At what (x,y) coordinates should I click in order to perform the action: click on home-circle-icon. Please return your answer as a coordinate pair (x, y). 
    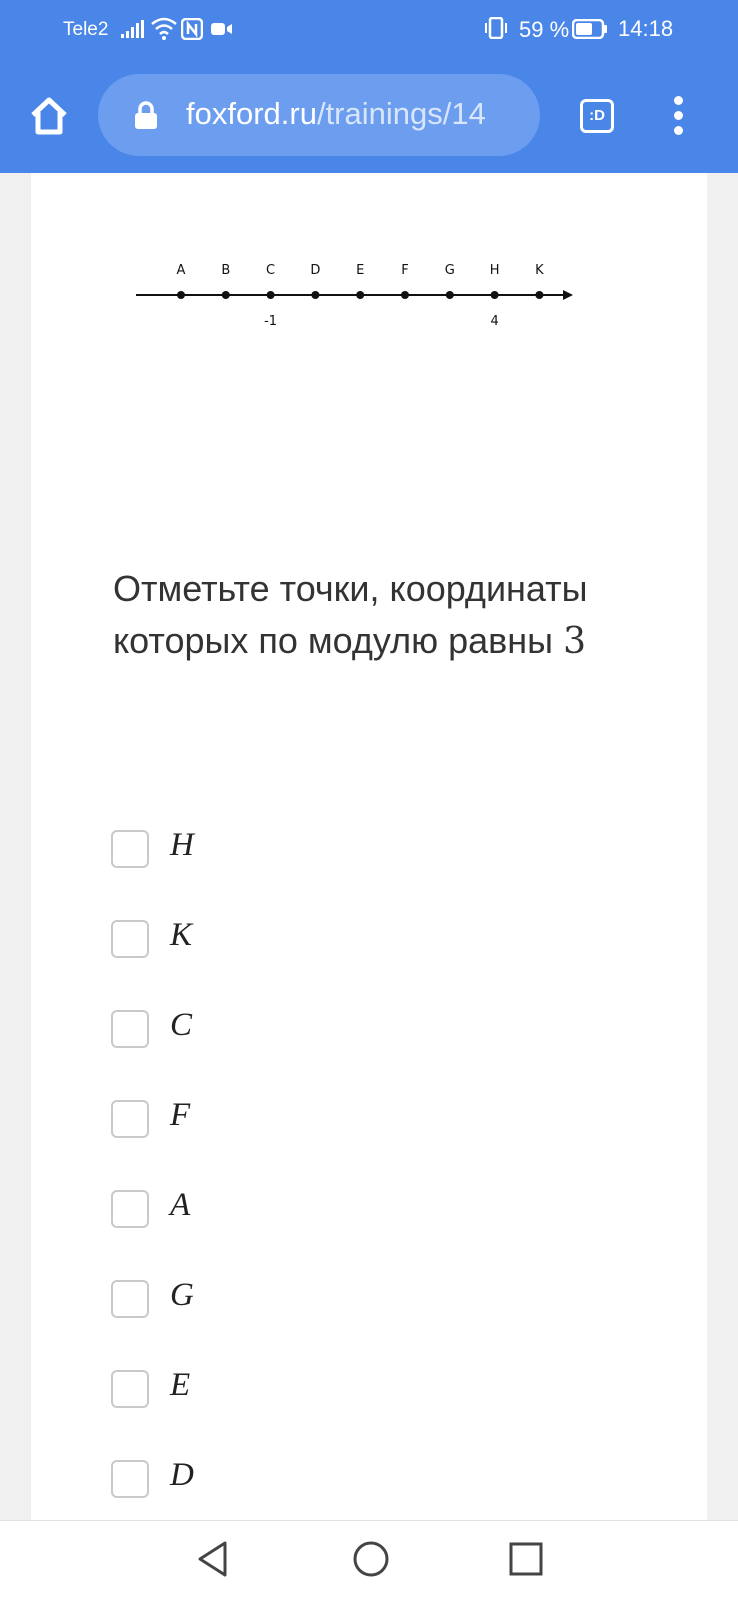
    Looking at the image, I should click on (371, 1559).